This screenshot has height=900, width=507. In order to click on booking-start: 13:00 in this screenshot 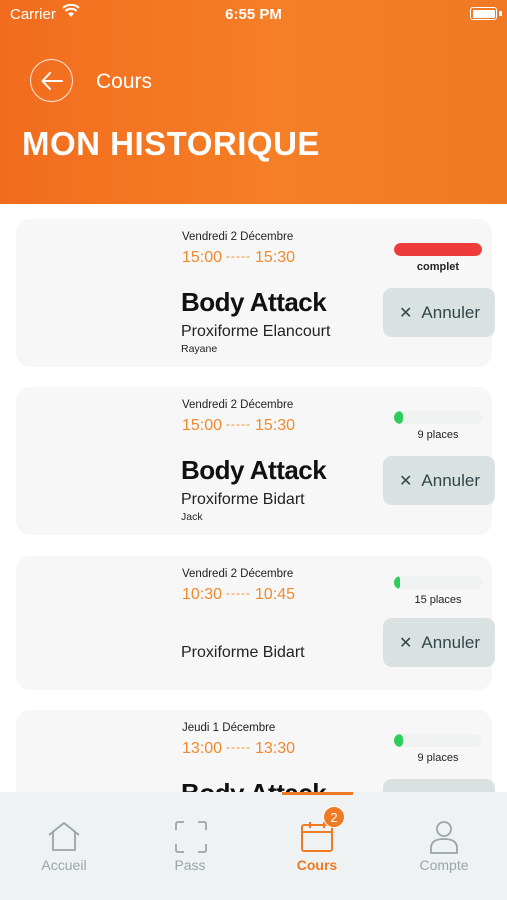, I will do `click(202, 748)`.